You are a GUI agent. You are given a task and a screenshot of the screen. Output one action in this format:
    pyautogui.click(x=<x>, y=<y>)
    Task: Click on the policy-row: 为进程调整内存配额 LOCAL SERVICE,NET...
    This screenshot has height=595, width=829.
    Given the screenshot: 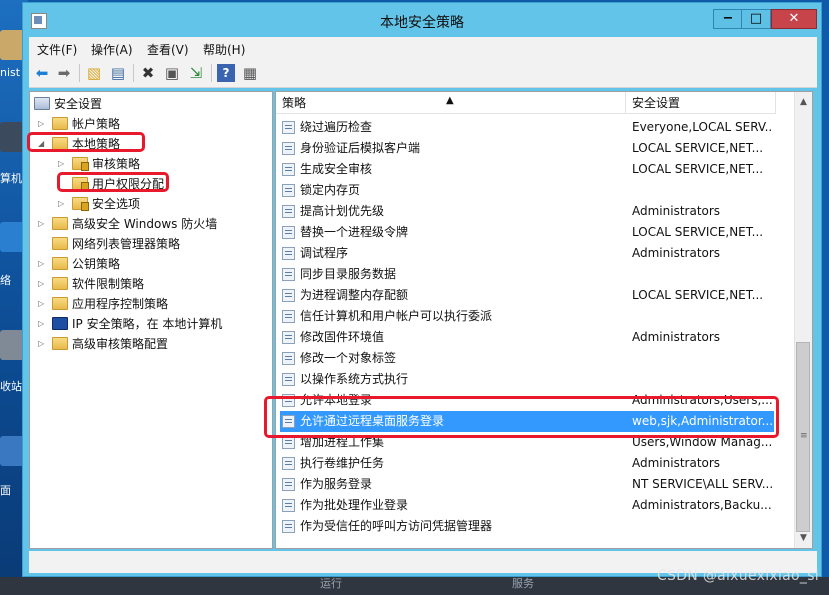 What is the action you would take?
    pyautogui.click(x=527, y=295)
    